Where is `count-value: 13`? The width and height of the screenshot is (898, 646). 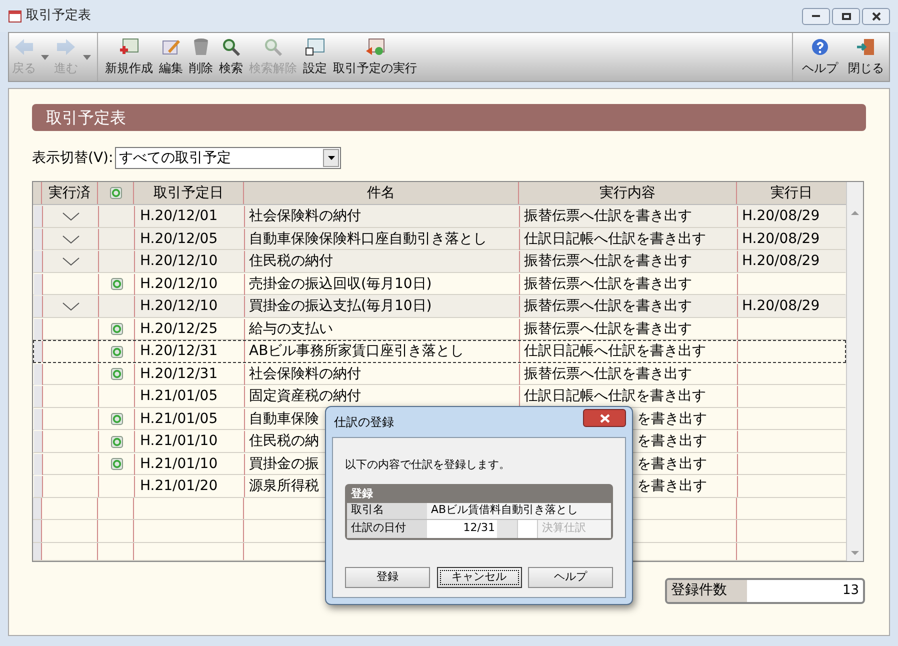 count-value: 13 is located at coordinates (850, 591).